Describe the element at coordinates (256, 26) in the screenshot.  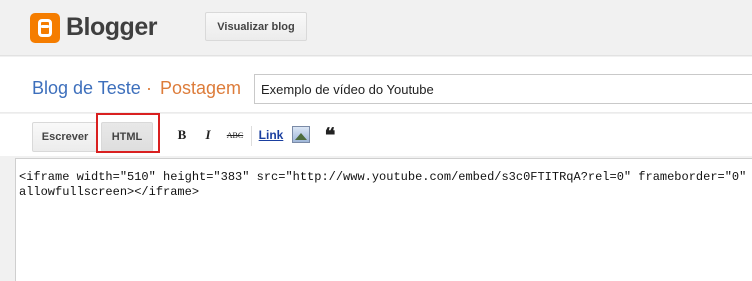
I see `view-blog-button: Visualizar blog` at that location.